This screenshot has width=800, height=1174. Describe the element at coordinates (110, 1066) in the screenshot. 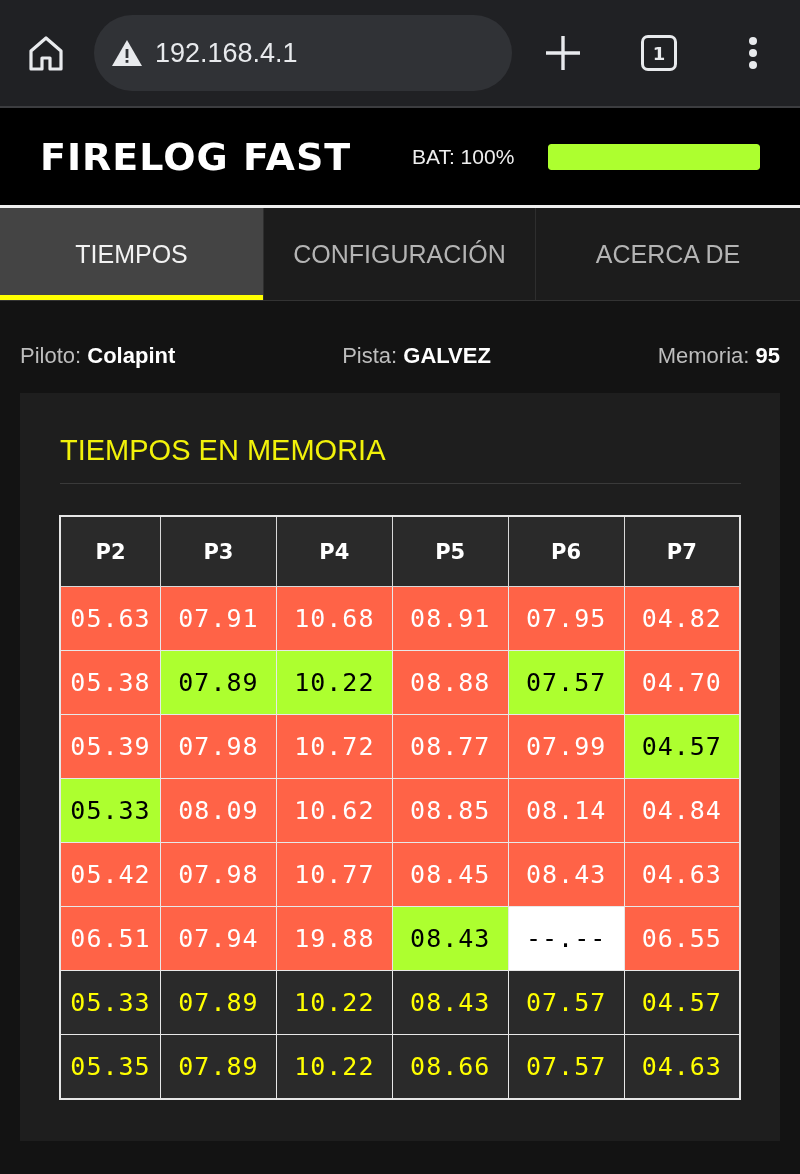

I see `time-cell: 05.35` at that location.